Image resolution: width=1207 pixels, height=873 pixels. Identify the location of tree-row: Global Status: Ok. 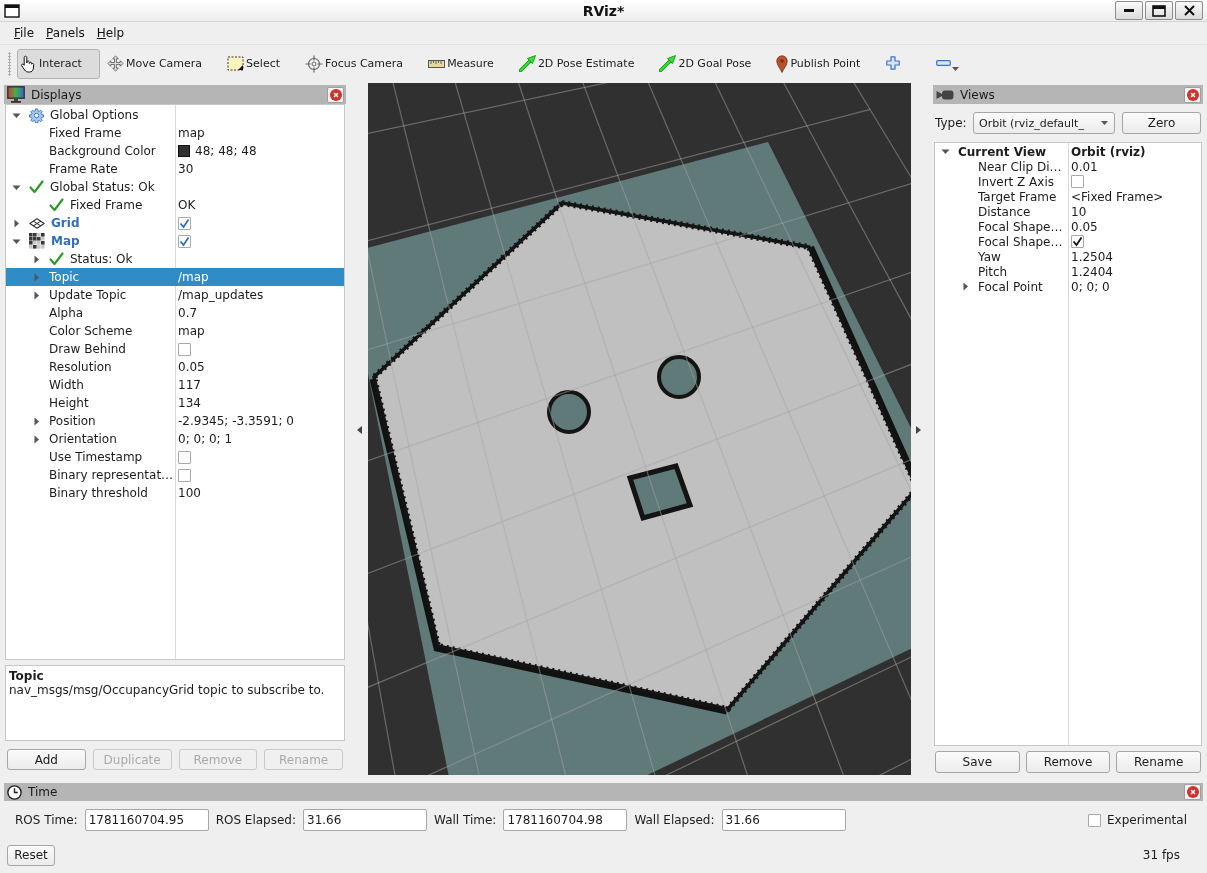
(175, 187).